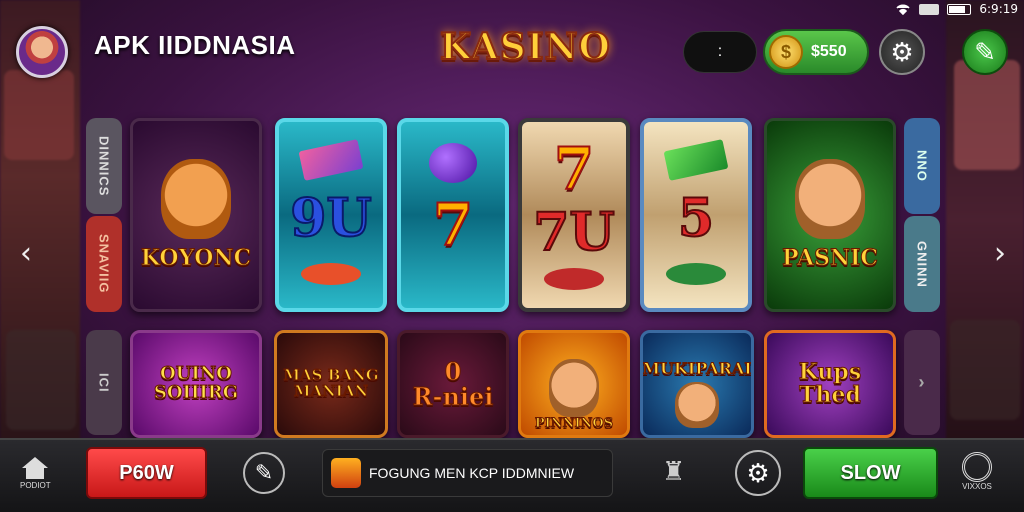  I want to click on torch-icon: ♜, so click(673, 471).